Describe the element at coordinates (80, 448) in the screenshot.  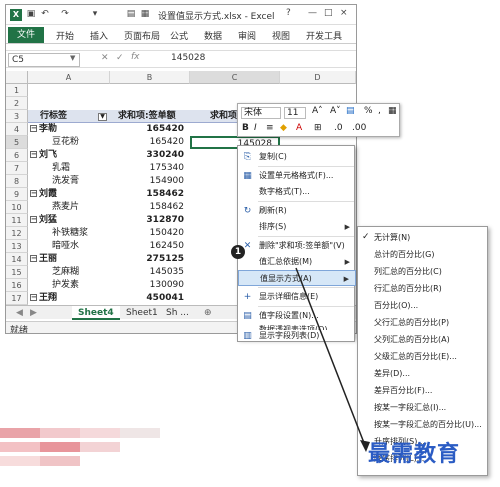
I see `decorative-color-strip` at that location.